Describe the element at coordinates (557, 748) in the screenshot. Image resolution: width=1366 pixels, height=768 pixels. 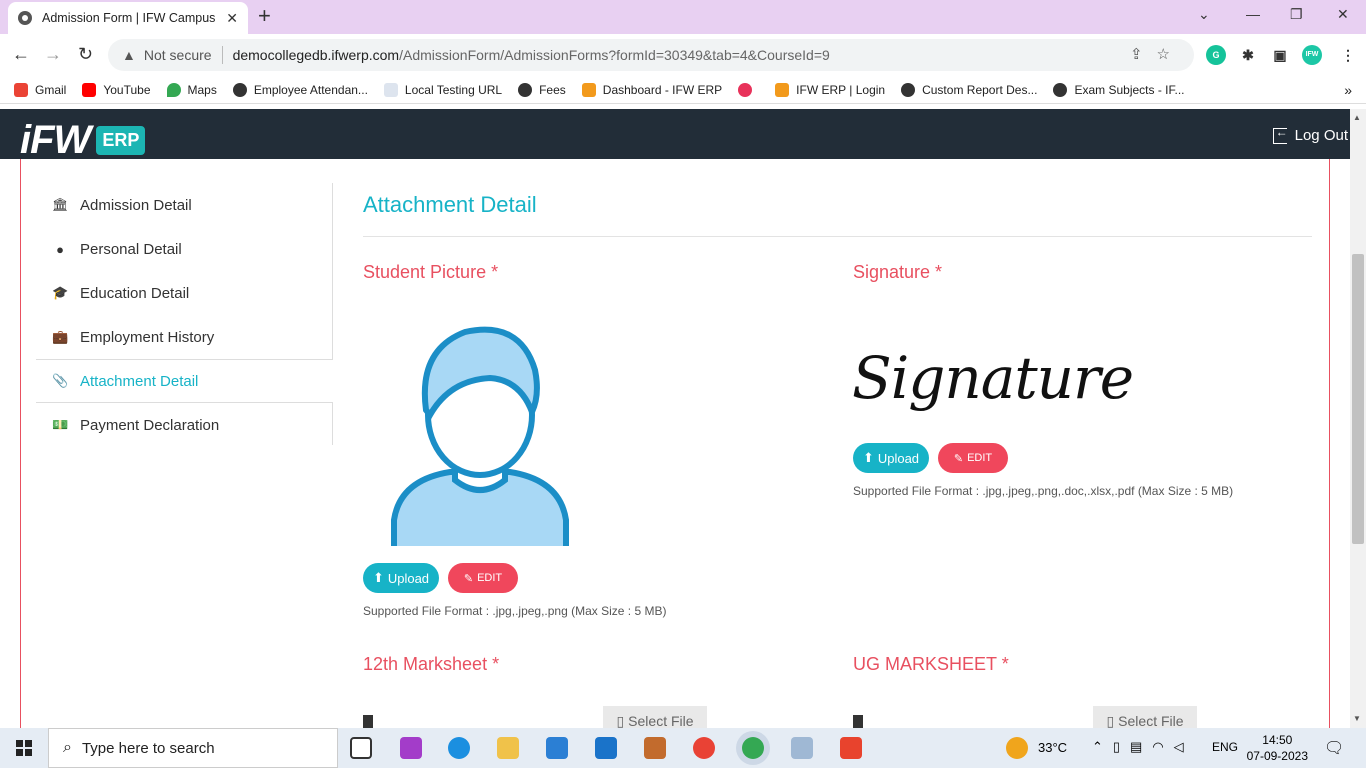
I see `microsoft-store-icon` at that location.